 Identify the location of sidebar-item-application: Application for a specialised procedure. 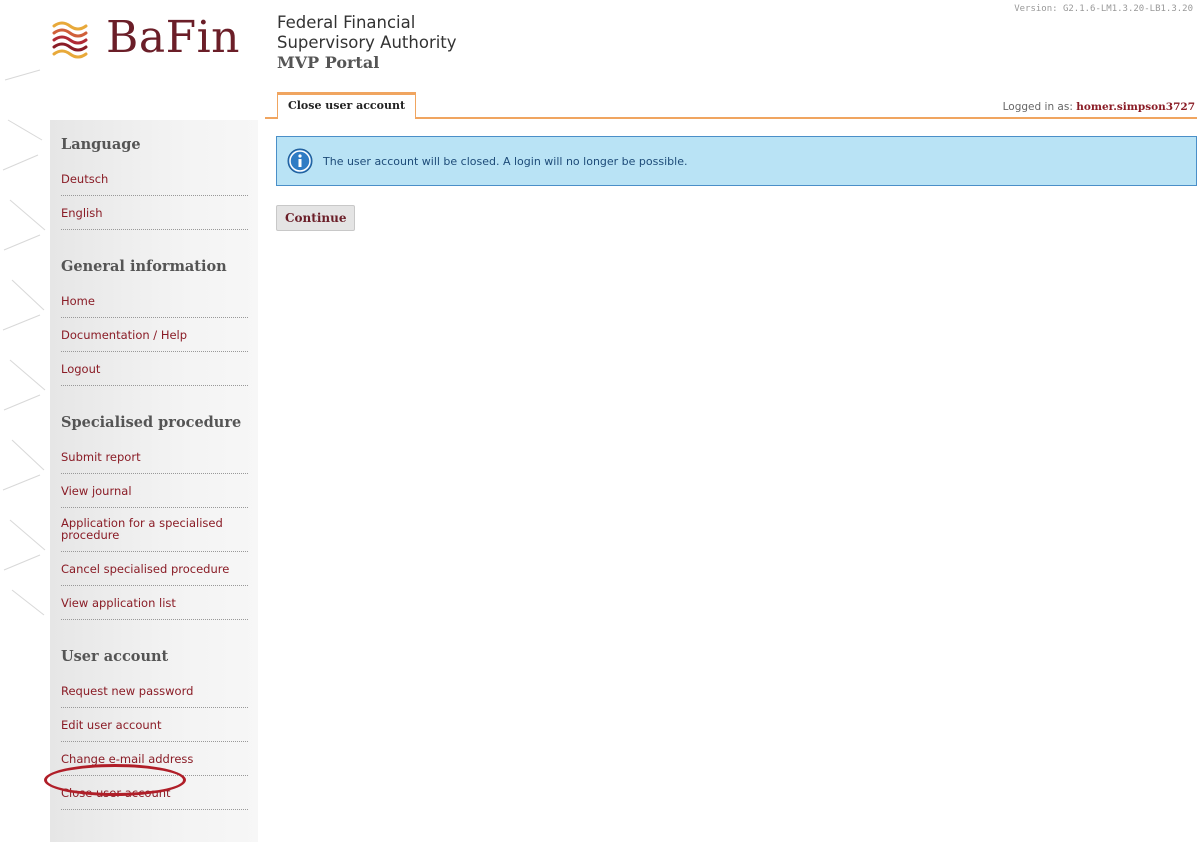
(154, 530).